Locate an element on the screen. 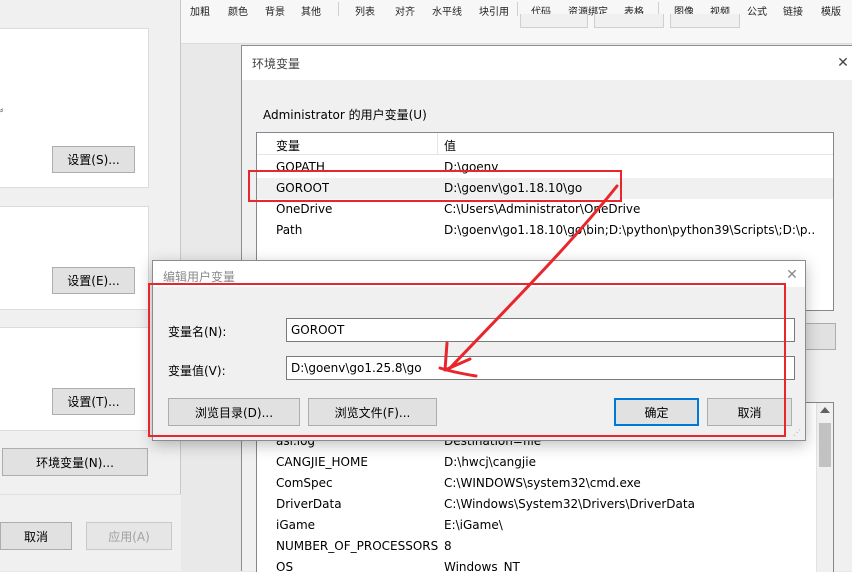 This screenshot has width=852, height=572. toolbar-formula: 公式 is located at coordinates (757, 10).